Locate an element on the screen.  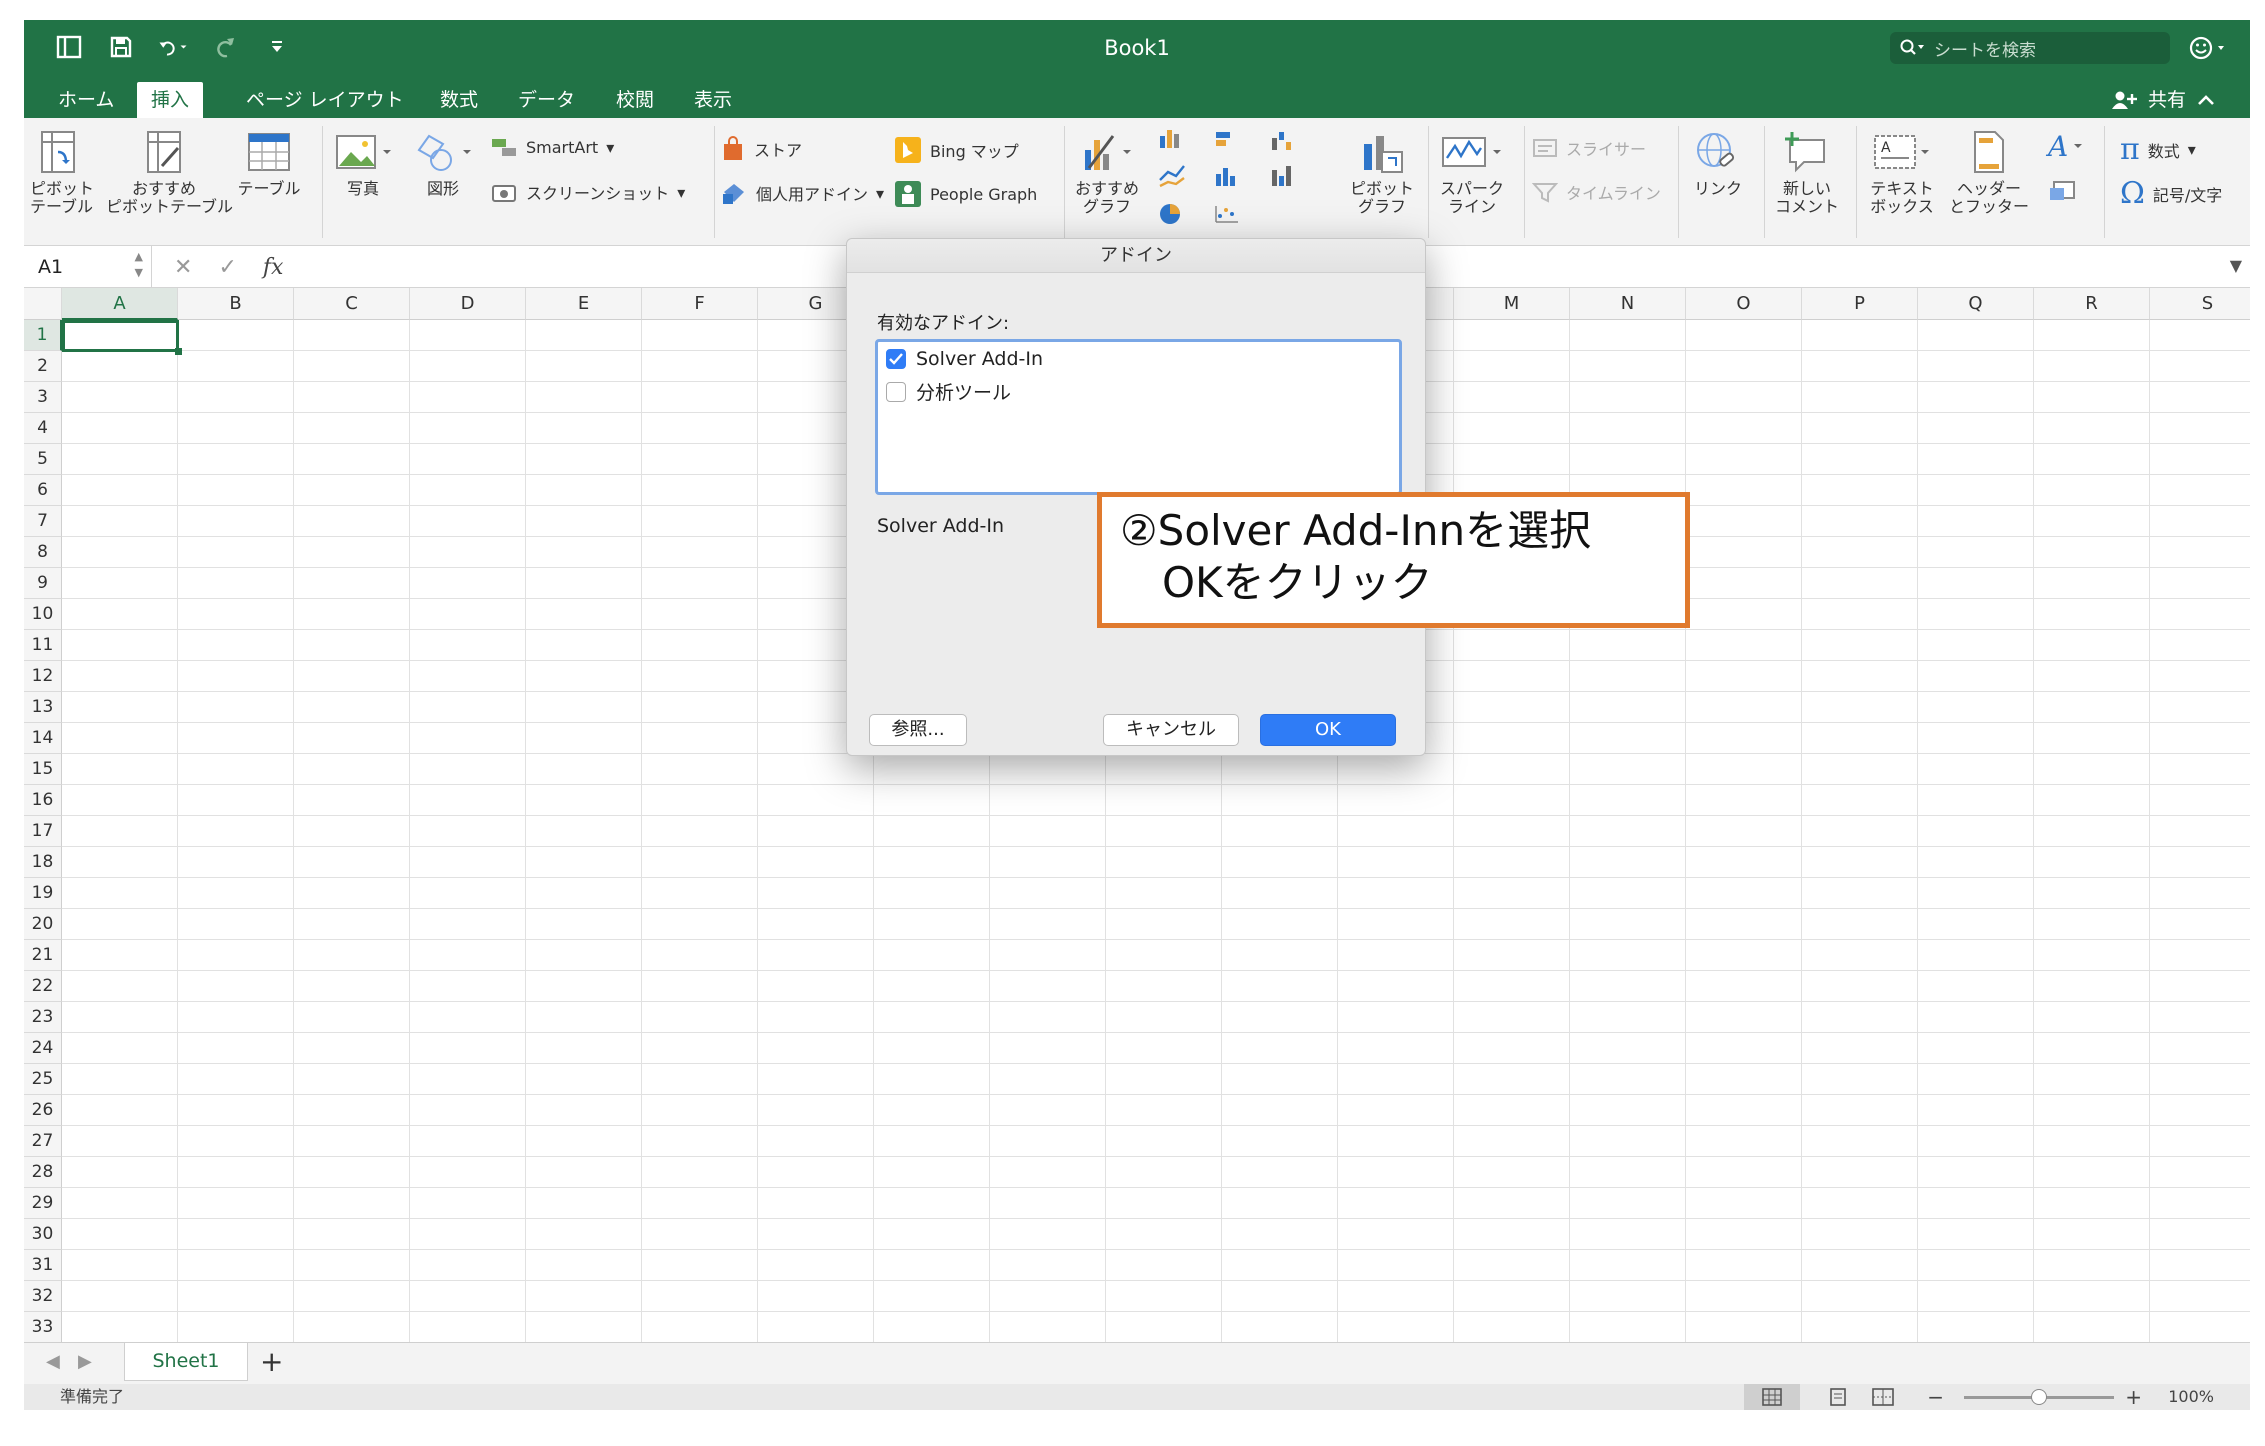
select-all-corner is located at coordinates (43, 304).